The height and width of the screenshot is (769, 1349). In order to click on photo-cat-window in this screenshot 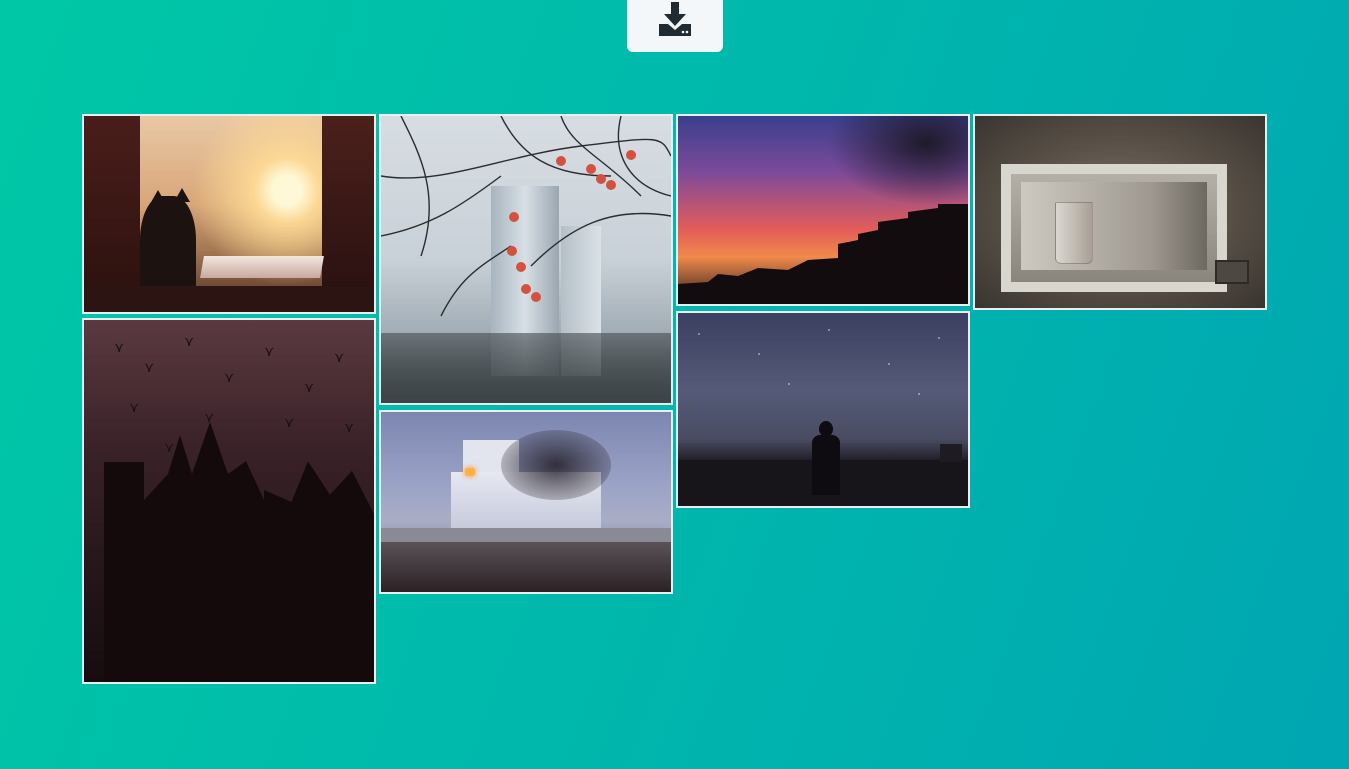, I will do `click(229, 214)`.